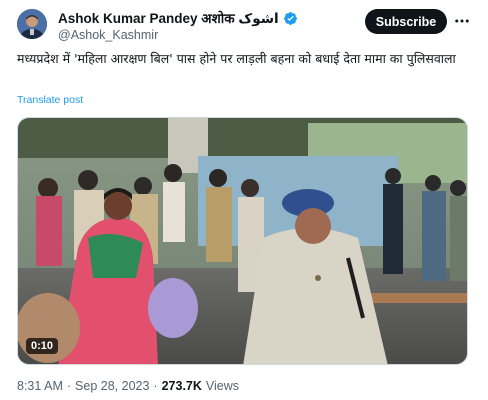 The image size is (488, 400). I want to click on post-date: Sep 28, 2023, so click(112, 386).